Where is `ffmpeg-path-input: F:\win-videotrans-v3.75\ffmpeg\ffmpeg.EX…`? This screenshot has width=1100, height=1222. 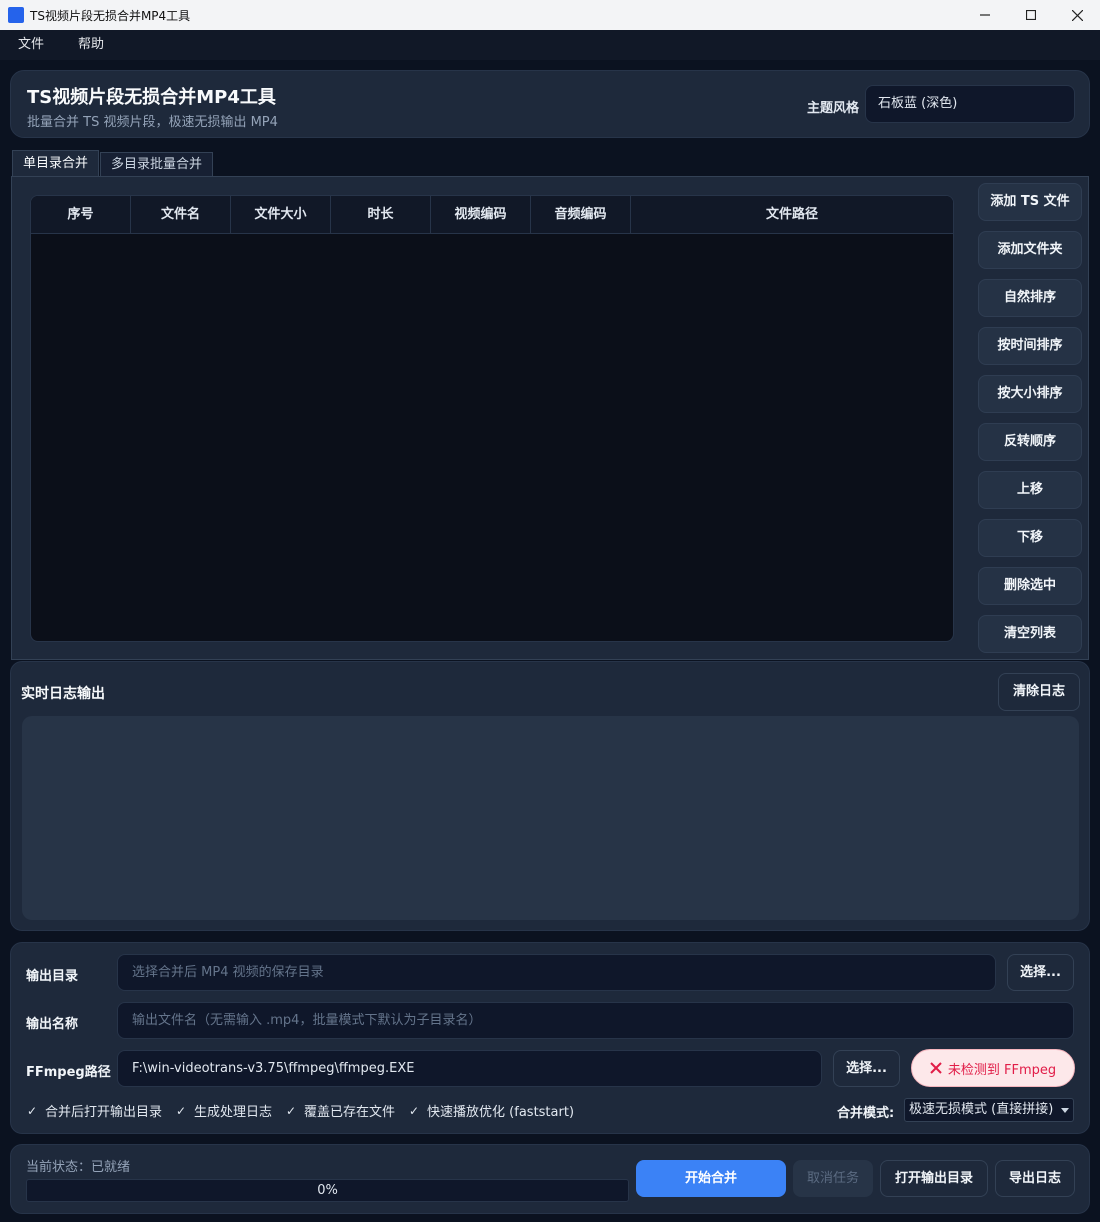
ffmpeg-path-input: F:\win-videotrans-v3.75\ffmpeg\ffmpeg.EX… is located at coordinates (469, 1068).